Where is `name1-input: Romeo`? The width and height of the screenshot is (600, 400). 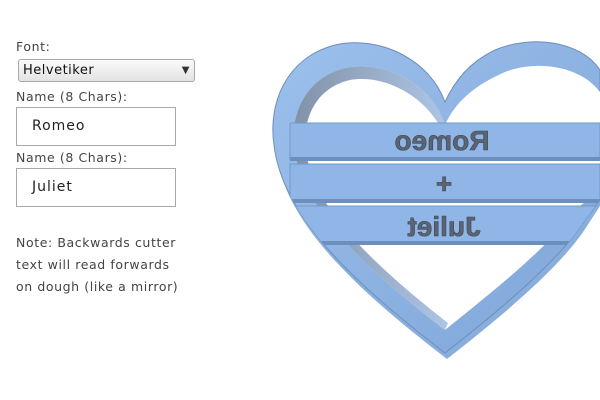 name1-input: Romeo is located at coordinates (96, 126).